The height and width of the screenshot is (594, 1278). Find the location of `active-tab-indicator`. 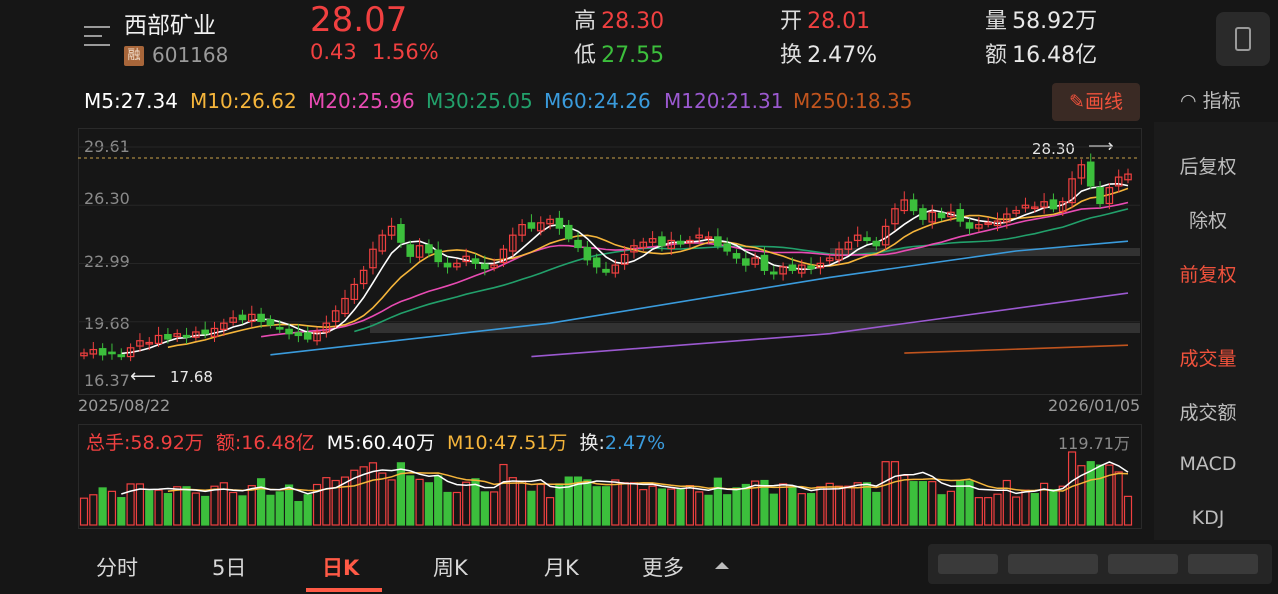

active-tab-indicator is located at coordinates (344, 590).